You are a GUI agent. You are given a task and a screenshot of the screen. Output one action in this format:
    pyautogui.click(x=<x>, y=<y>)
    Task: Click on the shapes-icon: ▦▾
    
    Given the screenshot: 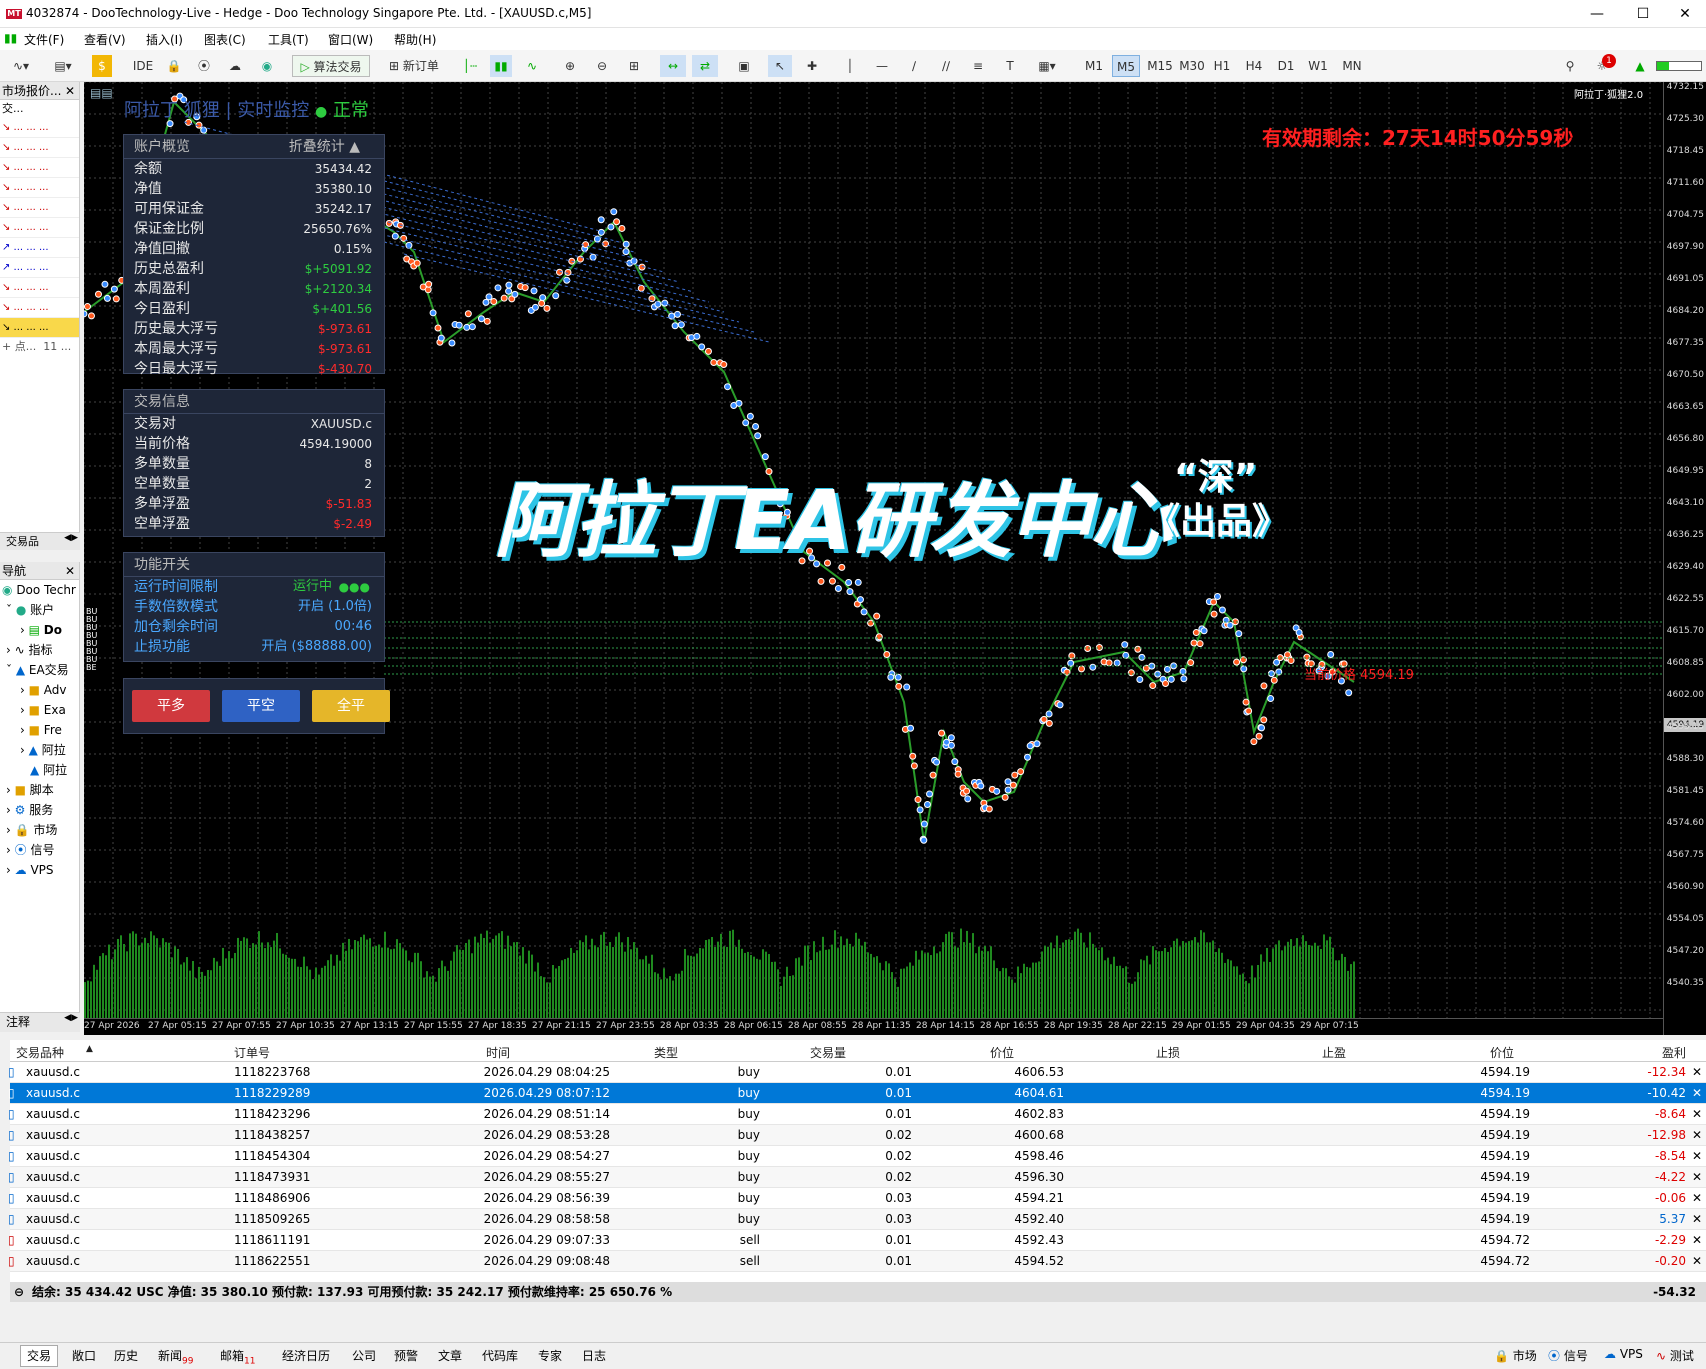 What is the action you would take?
    pyautogui.click(x=1047, y=66)
    